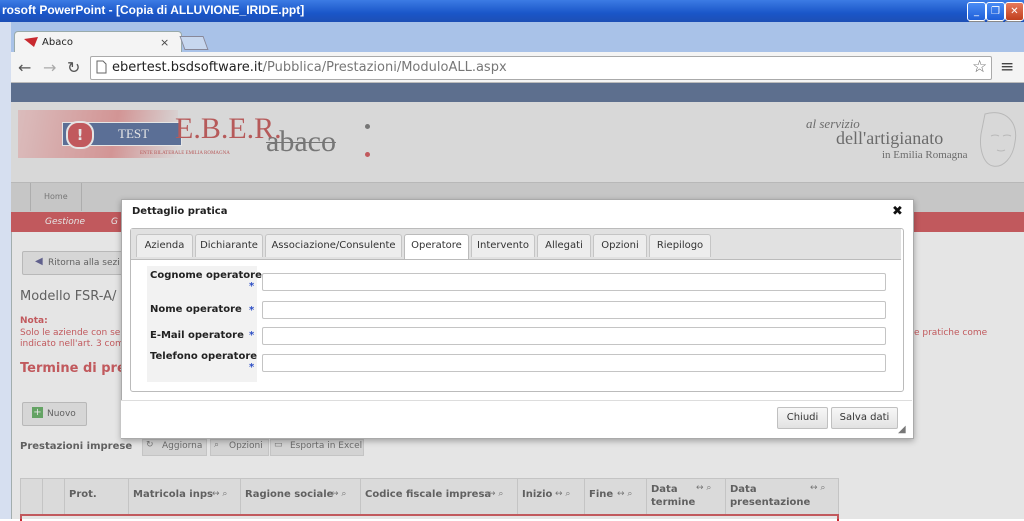 The height and width of the screenshot is (521, 1024). Describe the element at coordinates (574, 363) in the screenshot. I see `telefono-input` at that location.